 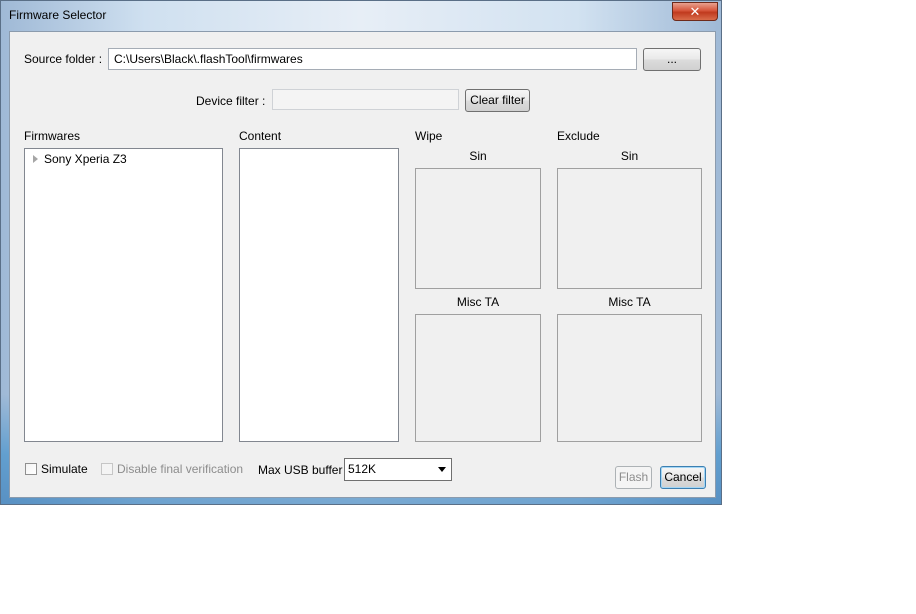 I want to click on firmwares-header: Firmwares, so click(x=52, y=136).